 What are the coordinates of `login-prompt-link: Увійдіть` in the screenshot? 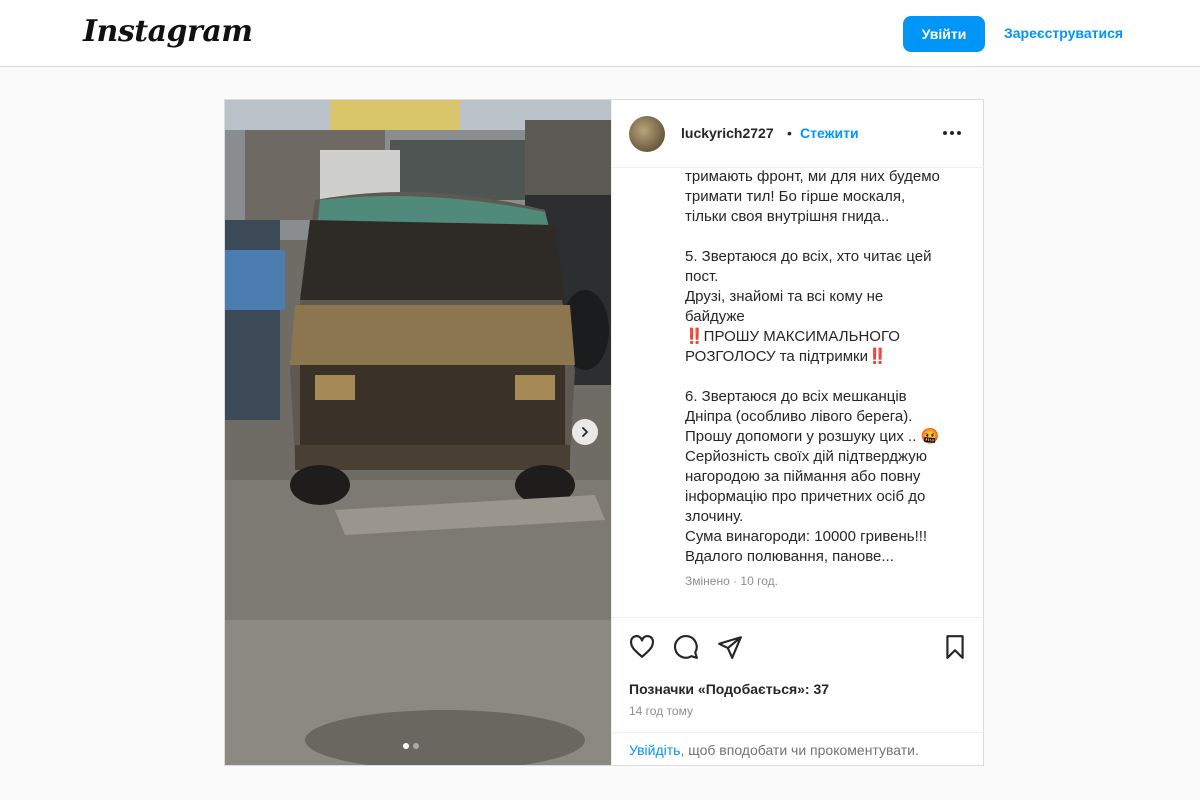 It's located at (654, 750).